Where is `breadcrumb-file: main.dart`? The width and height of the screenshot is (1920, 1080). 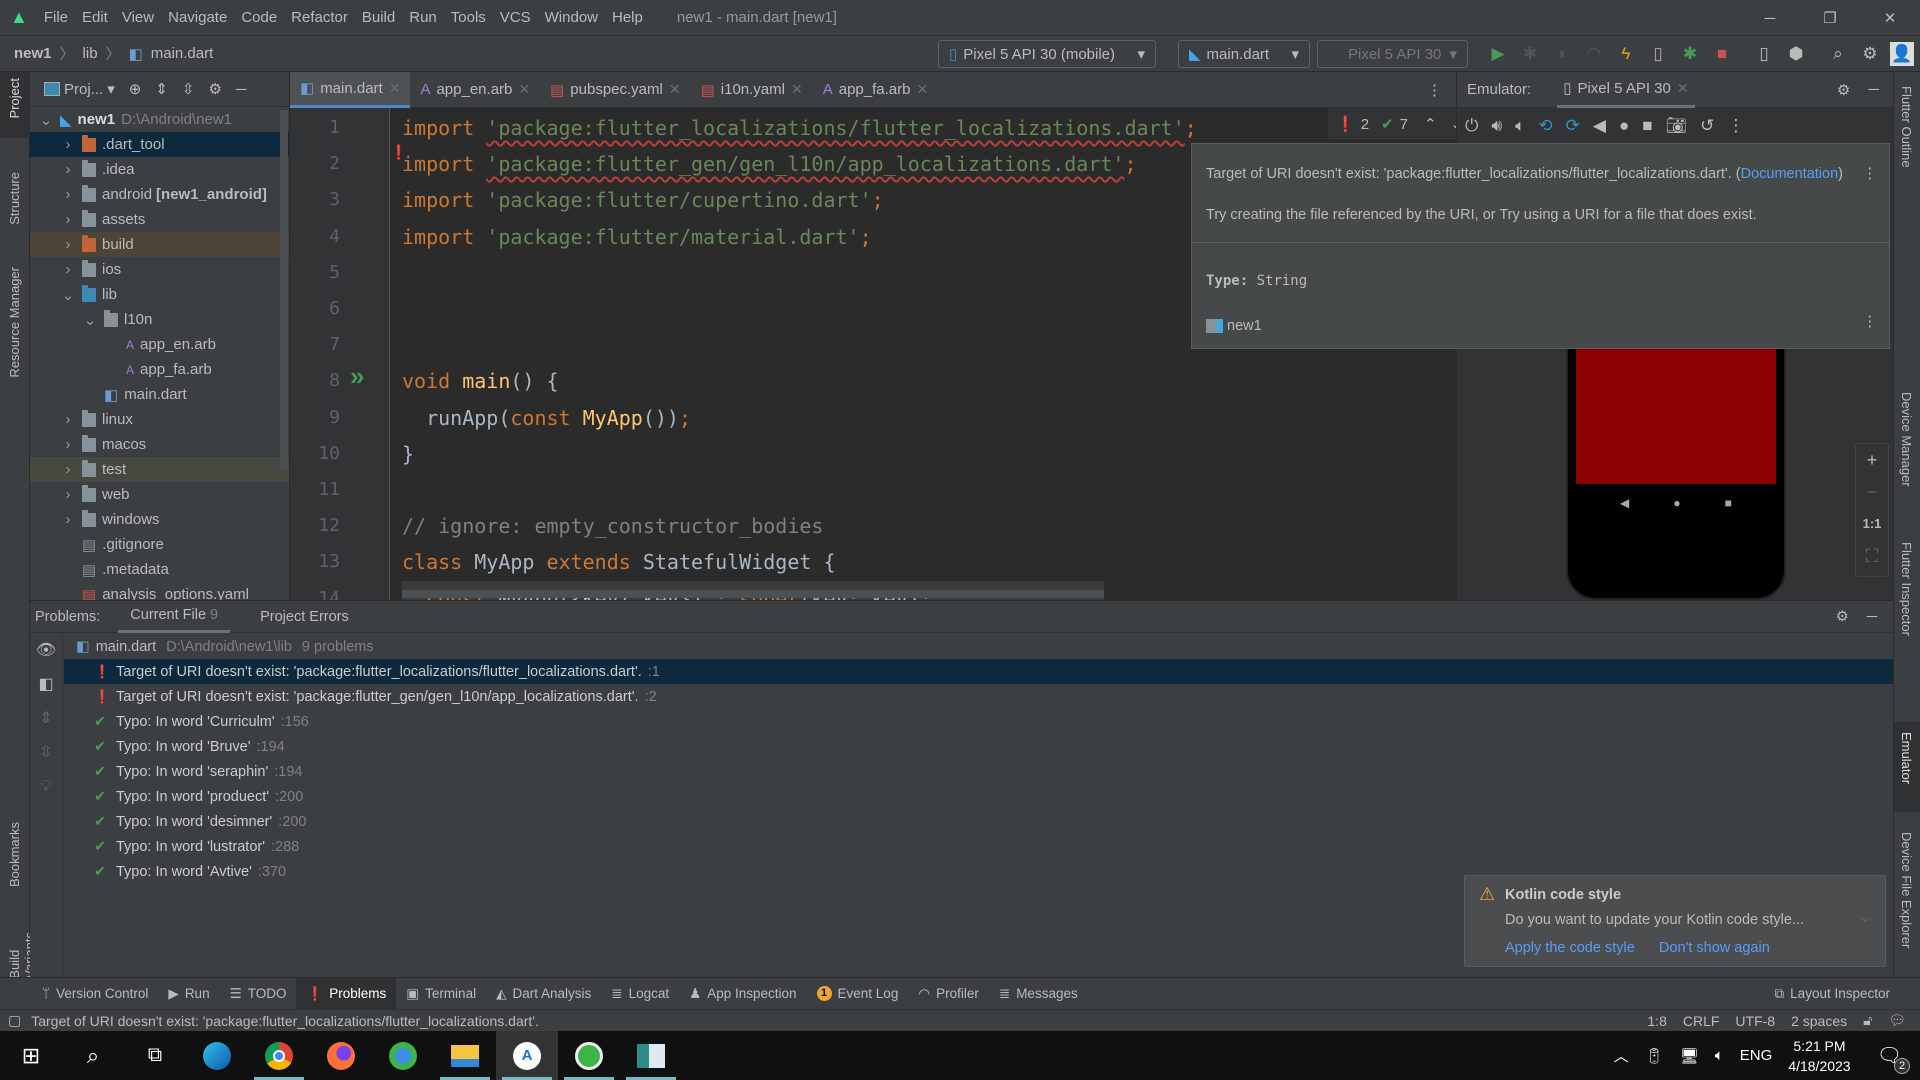
breadcrumb-file: main.dart is located at coordinates (182, 53).